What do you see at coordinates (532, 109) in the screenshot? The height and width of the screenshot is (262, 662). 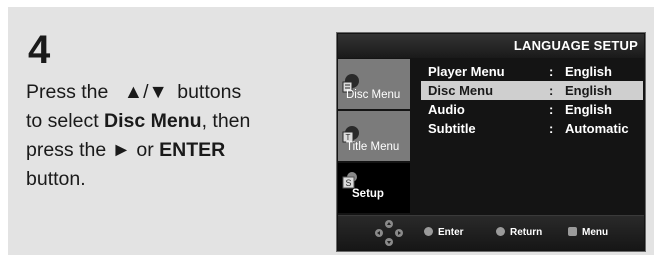 I see `menu-row-audio: Audio : English` at bounding box center [532, 109].